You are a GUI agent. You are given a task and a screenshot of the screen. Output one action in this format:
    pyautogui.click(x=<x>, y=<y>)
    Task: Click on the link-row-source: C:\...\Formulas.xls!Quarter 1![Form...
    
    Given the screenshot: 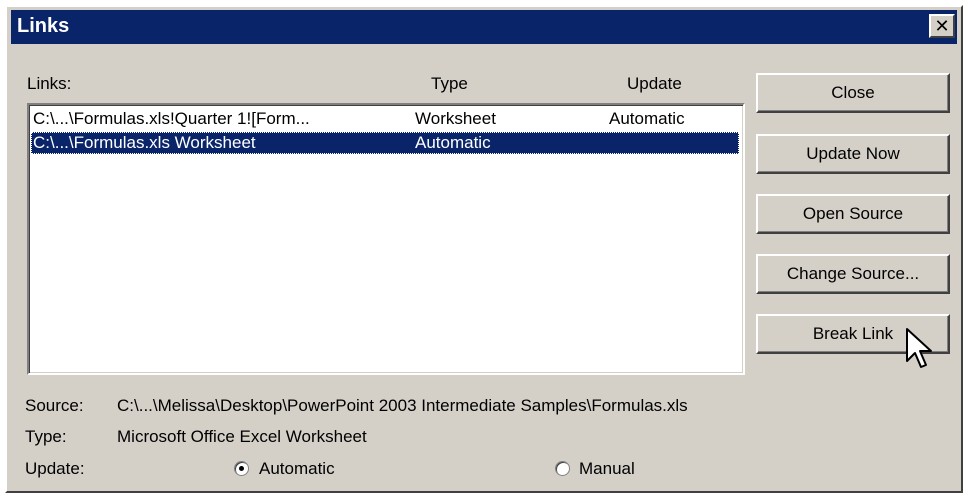 What is the action you would take?
    pyautogui.click(x=171, y=118)
    